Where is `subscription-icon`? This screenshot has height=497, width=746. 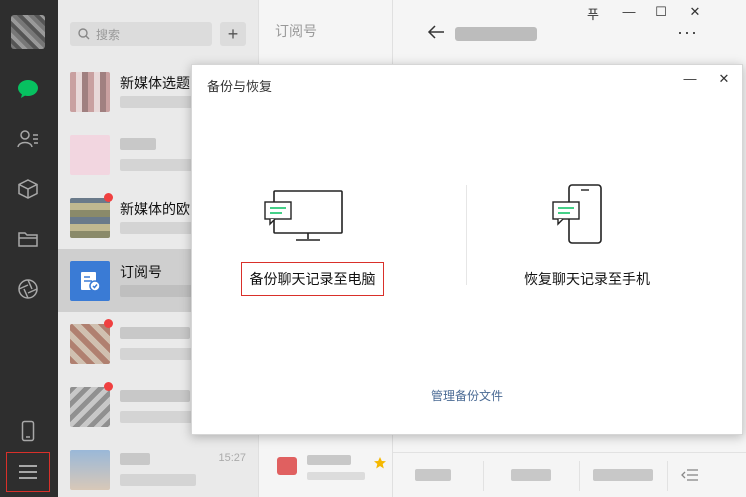
subscription-icon is located at coordinates (90, 281).